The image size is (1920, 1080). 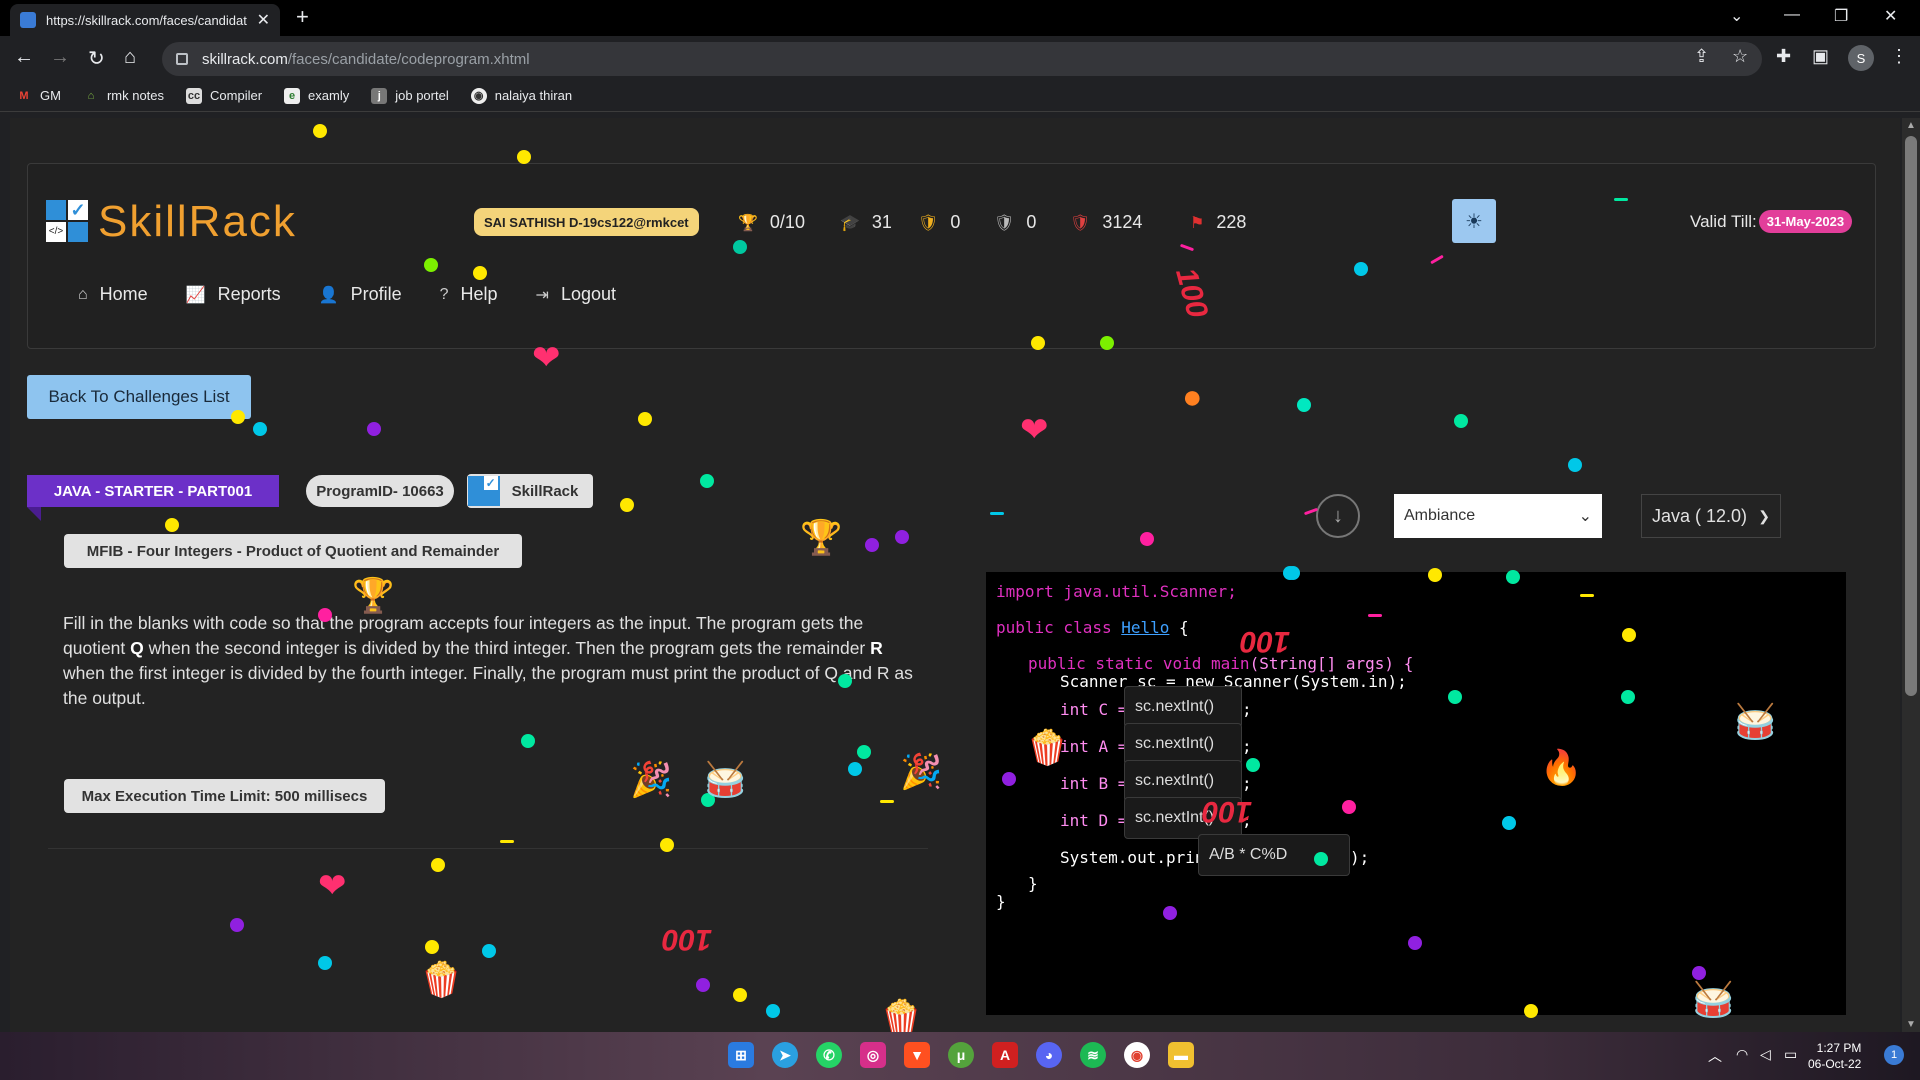 I want to click on nav-home: ⌂ Home, so click(x=113, y=294).